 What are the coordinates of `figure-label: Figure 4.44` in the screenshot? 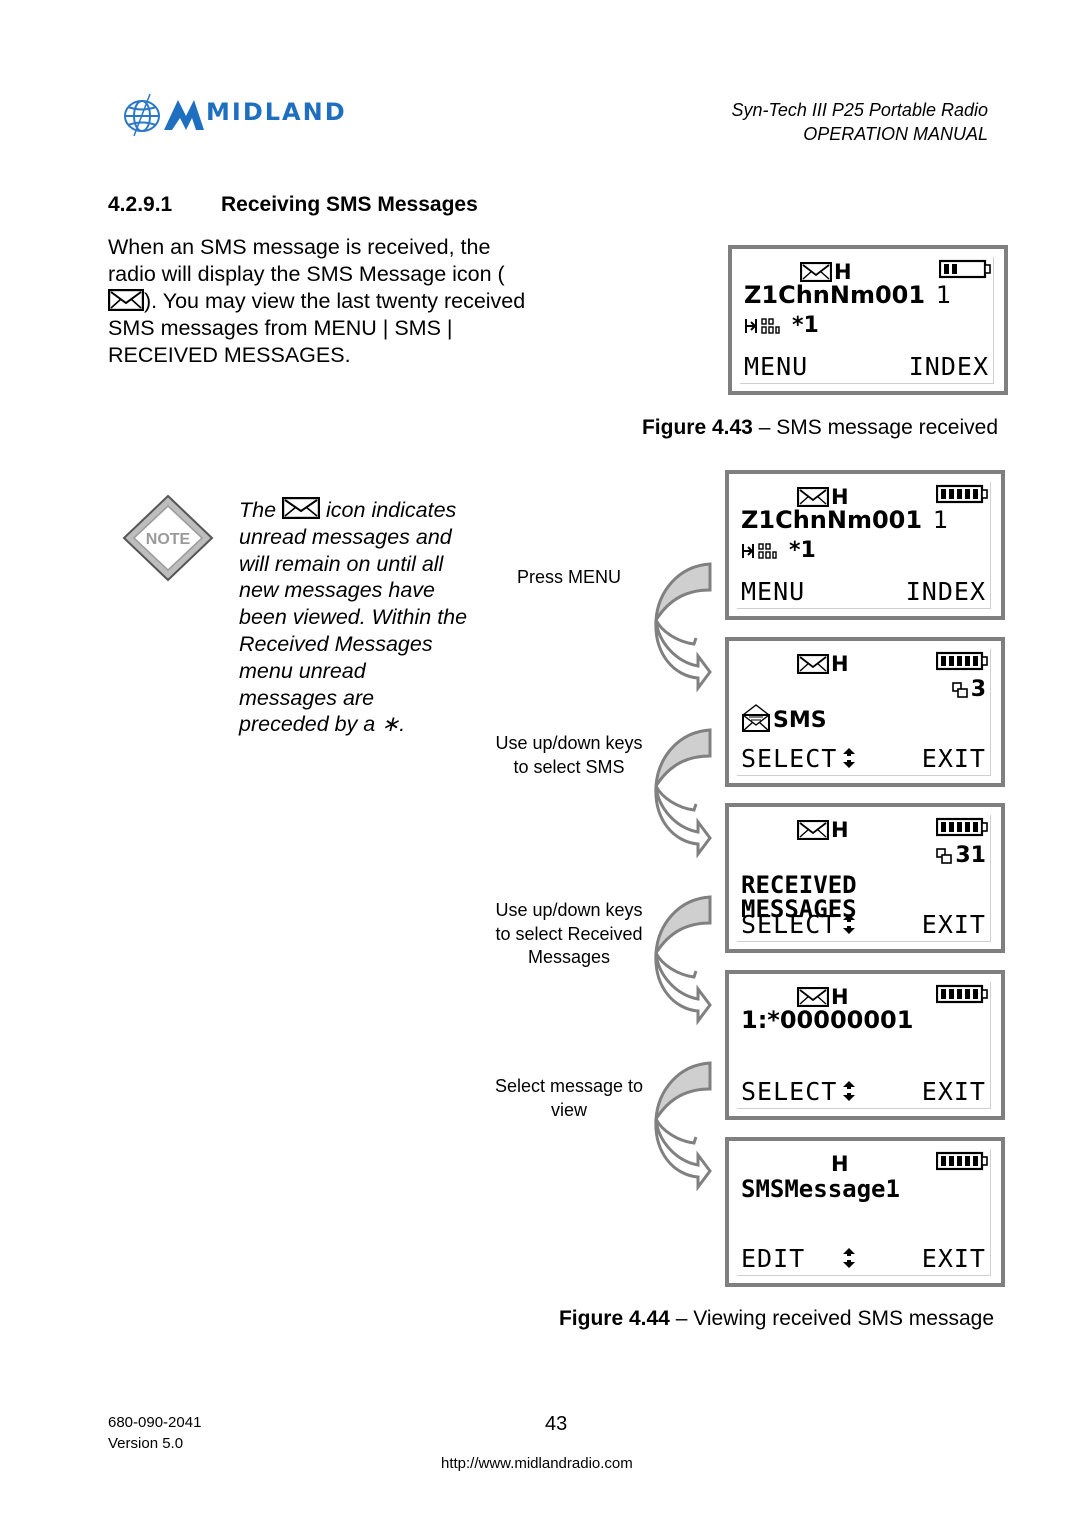 It's located at (614, 1318).